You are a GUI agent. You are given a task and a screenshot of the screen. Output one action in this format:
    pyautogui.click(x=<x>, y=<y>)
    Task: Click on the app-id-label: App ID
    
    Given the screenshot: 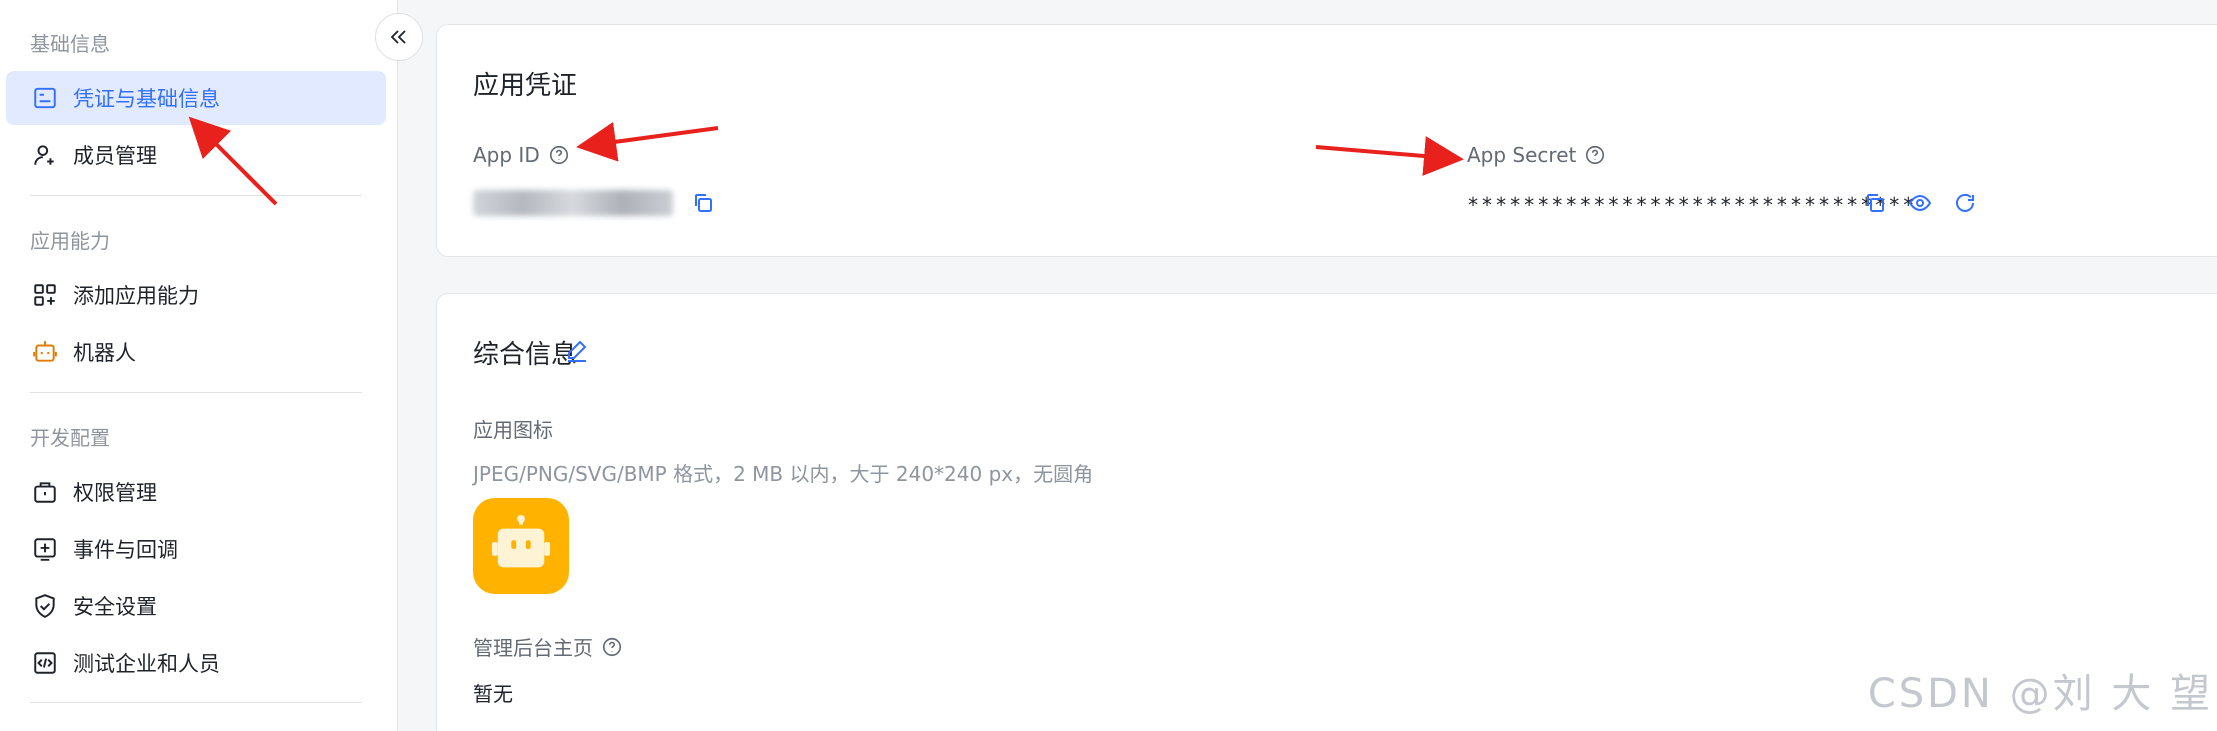 What is the action you would take?
    pyautogui.click(x=521, y=155)
    